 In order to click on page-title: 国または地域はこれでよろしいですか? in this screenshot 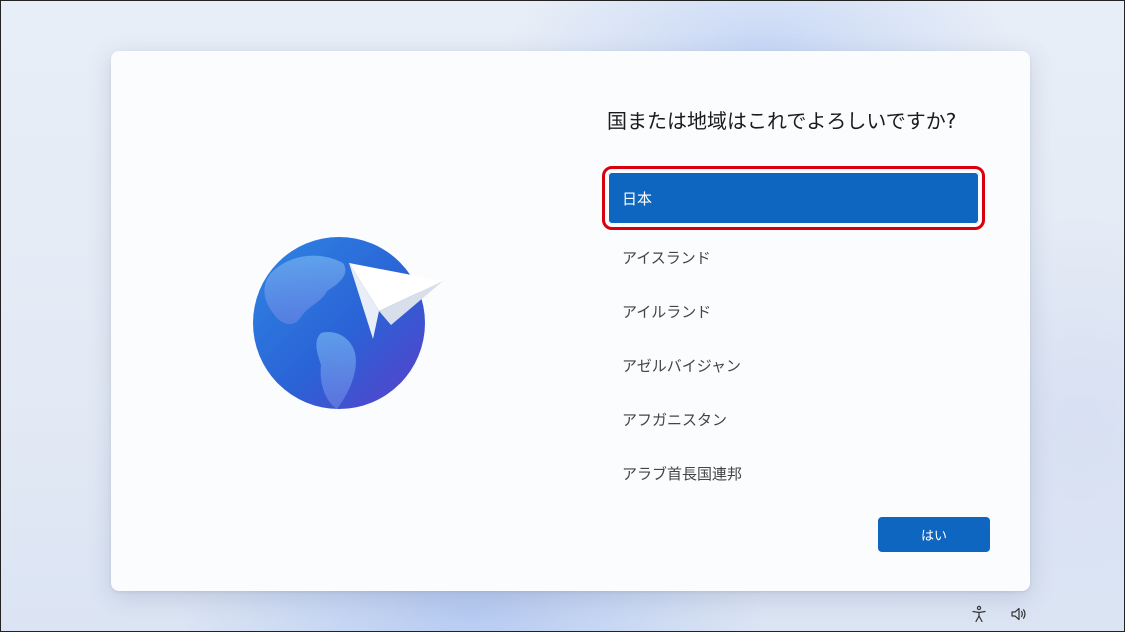, I will do `click(782, 121)`.